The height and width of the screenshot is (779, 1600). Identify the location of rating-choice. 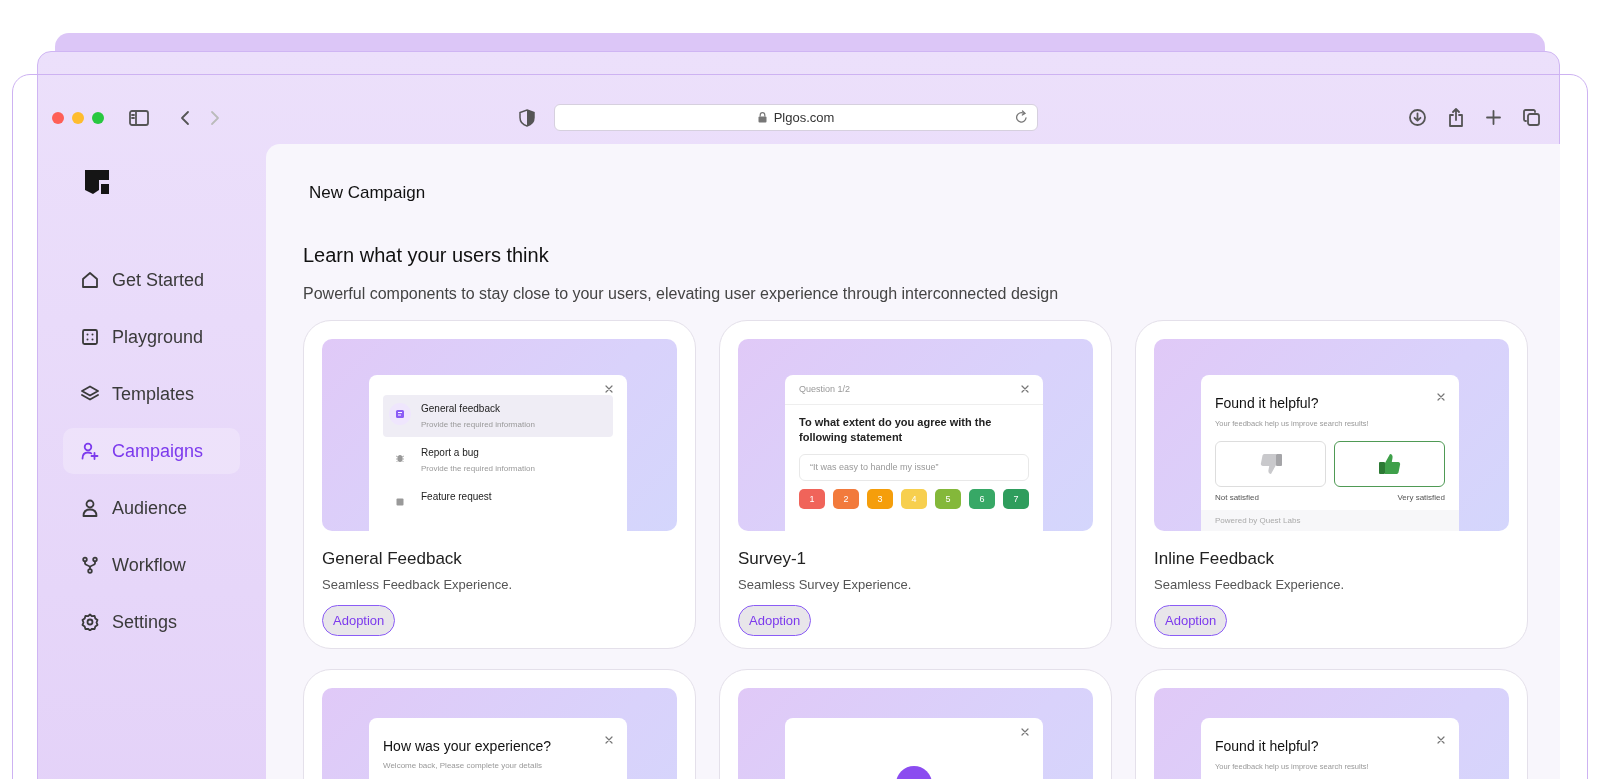
(1389, 463).